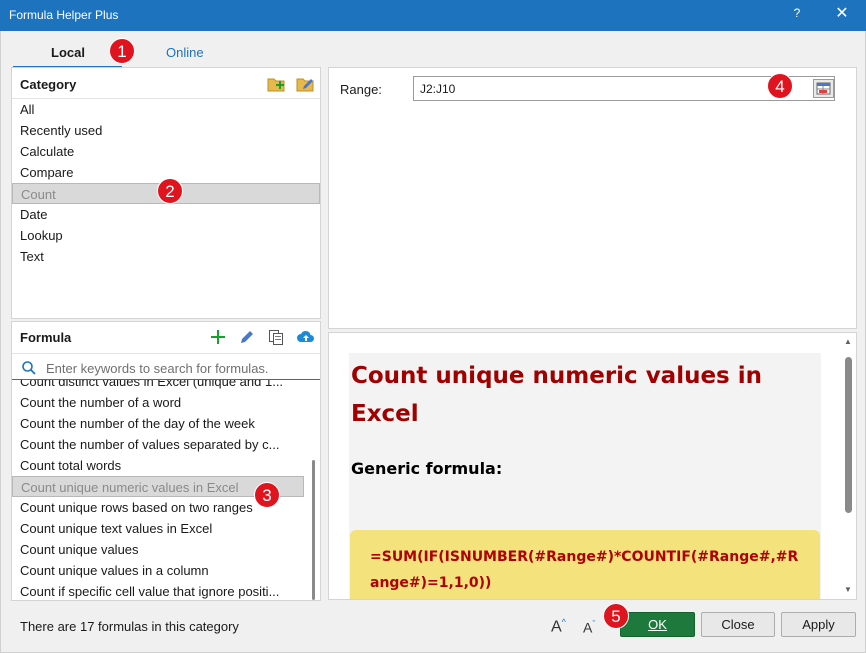 The image size is (866, 653). I want to click on close-button: Close, so click(738, 624).